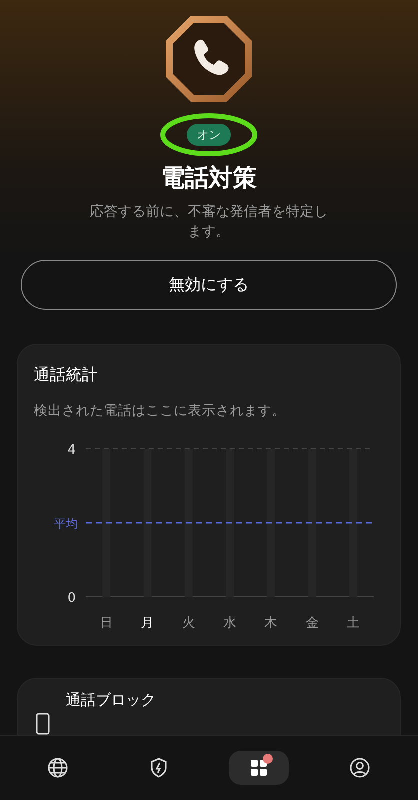  What do you see at coordinates (58, 768) in the screenshot?
I see `globe-icon` at bounding box center [58, 768].